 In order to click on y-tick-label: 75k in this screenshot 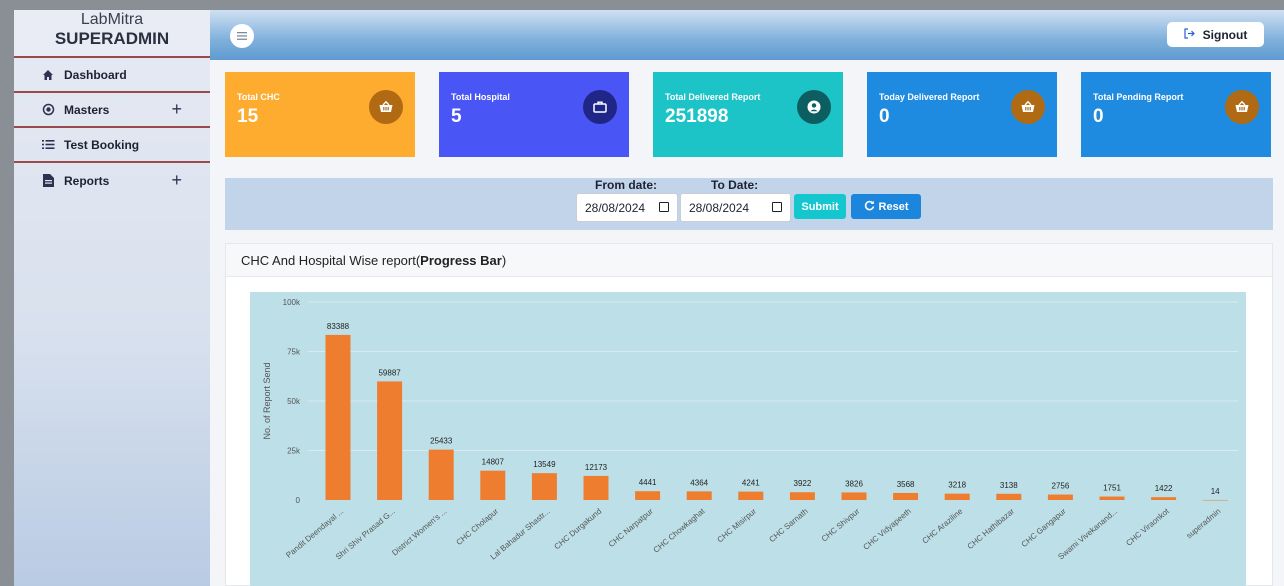, I will do `click(294, 352)`.